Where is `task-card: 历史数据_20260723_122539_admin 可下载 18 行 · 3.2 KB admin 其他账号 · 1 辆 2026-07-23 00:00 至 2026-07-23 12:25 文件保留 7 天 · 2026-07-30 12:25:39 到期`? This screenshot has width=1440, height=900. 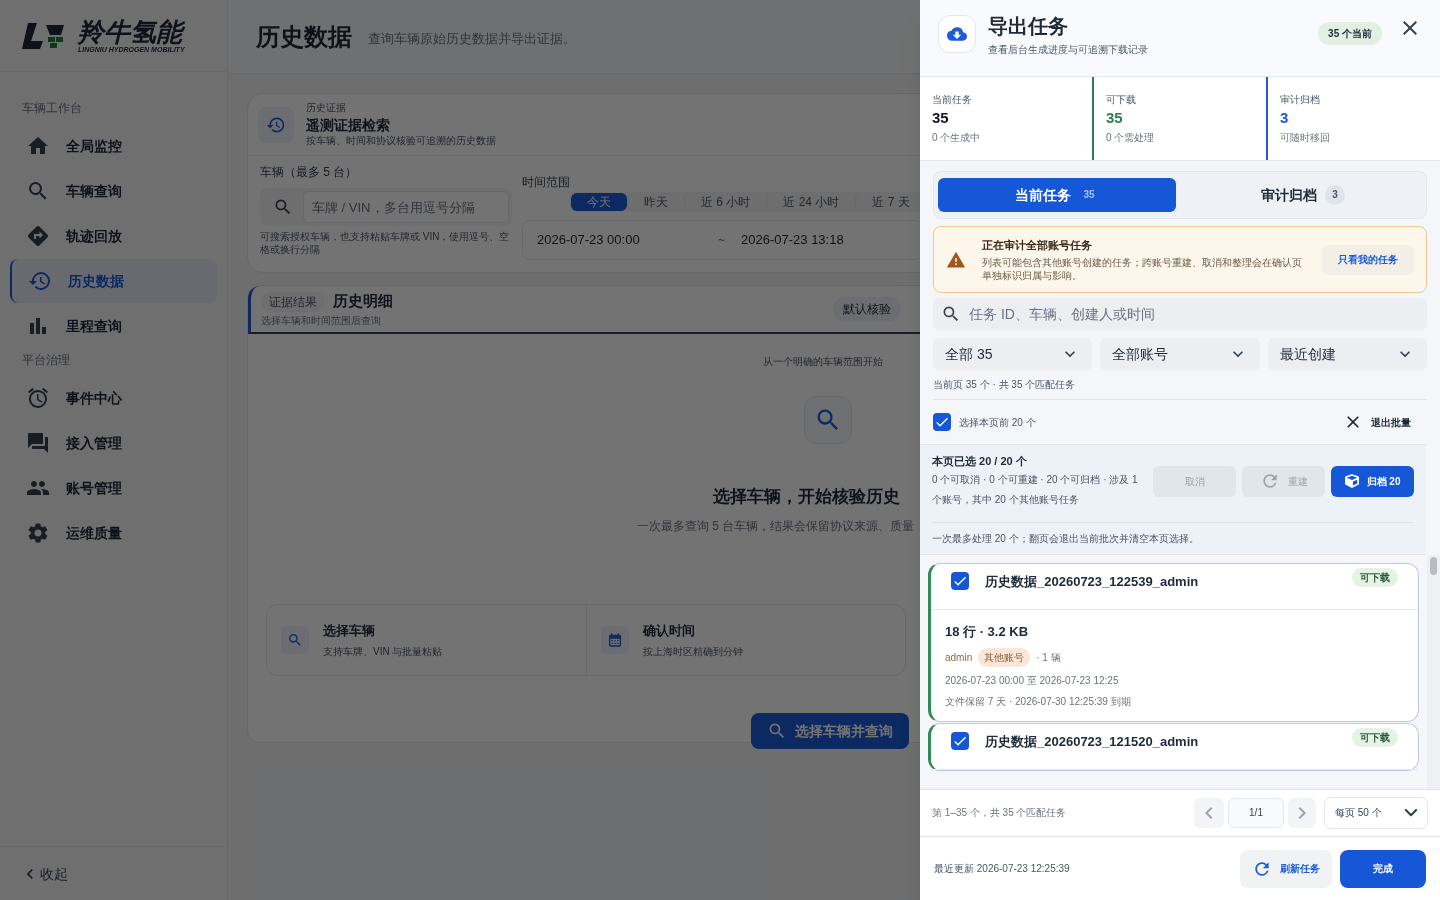
task-card: 历史数据_20260723_122539_admin 可下载 18 行 · 3.2 KB admin 其他账号 · 1 辆 2026-07-23 00:00 至 2026-07-23 12:25 文件保留 7 天 · 2026-07-30 12:25:39 到期 is located at coordinates (1173, 642).